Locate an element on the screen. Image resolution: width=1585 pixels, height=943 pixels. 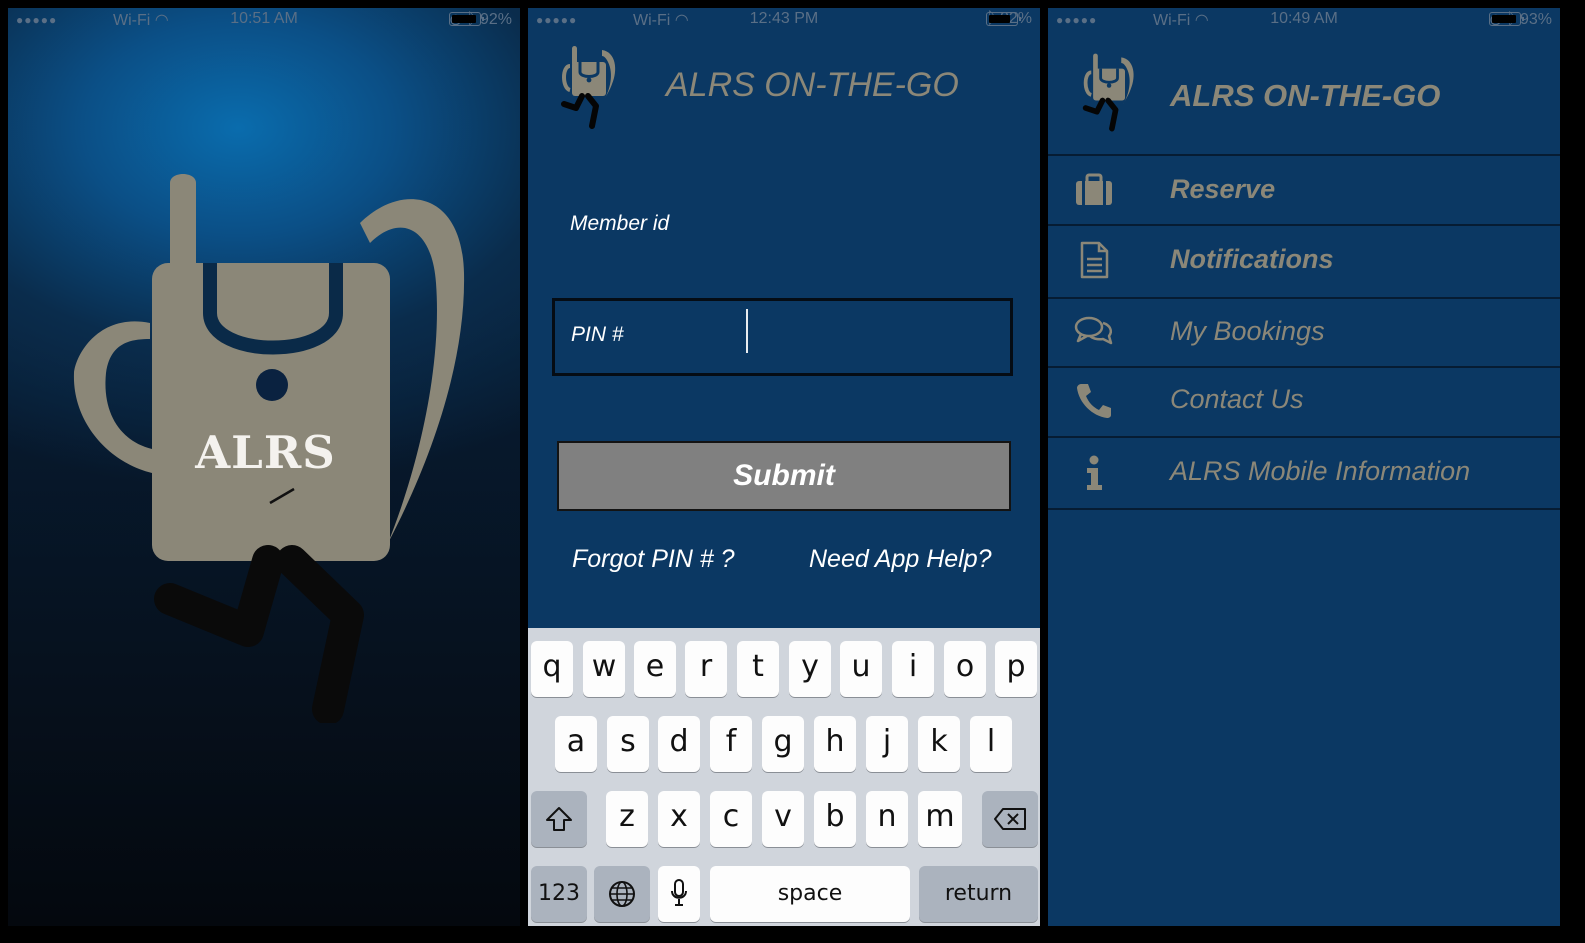
battery-status: ⊙ ᛒ 93% is located at coordinates (1520, 20).